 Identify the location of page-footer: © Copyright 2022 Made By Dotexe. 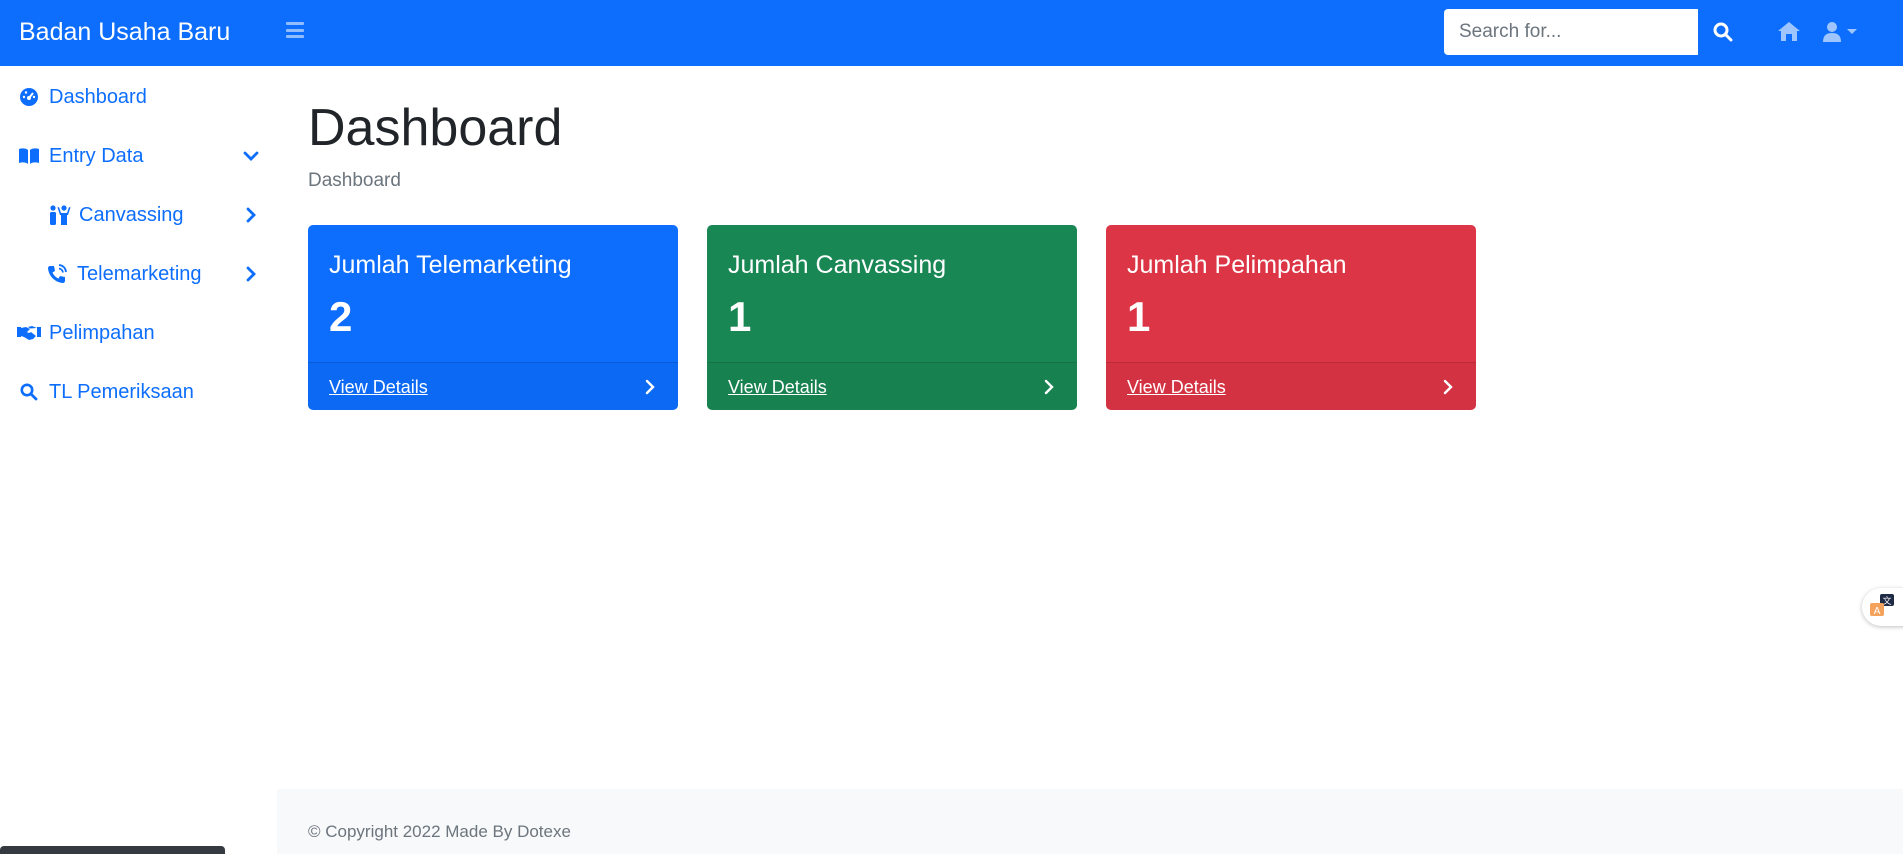
(1090, 821).